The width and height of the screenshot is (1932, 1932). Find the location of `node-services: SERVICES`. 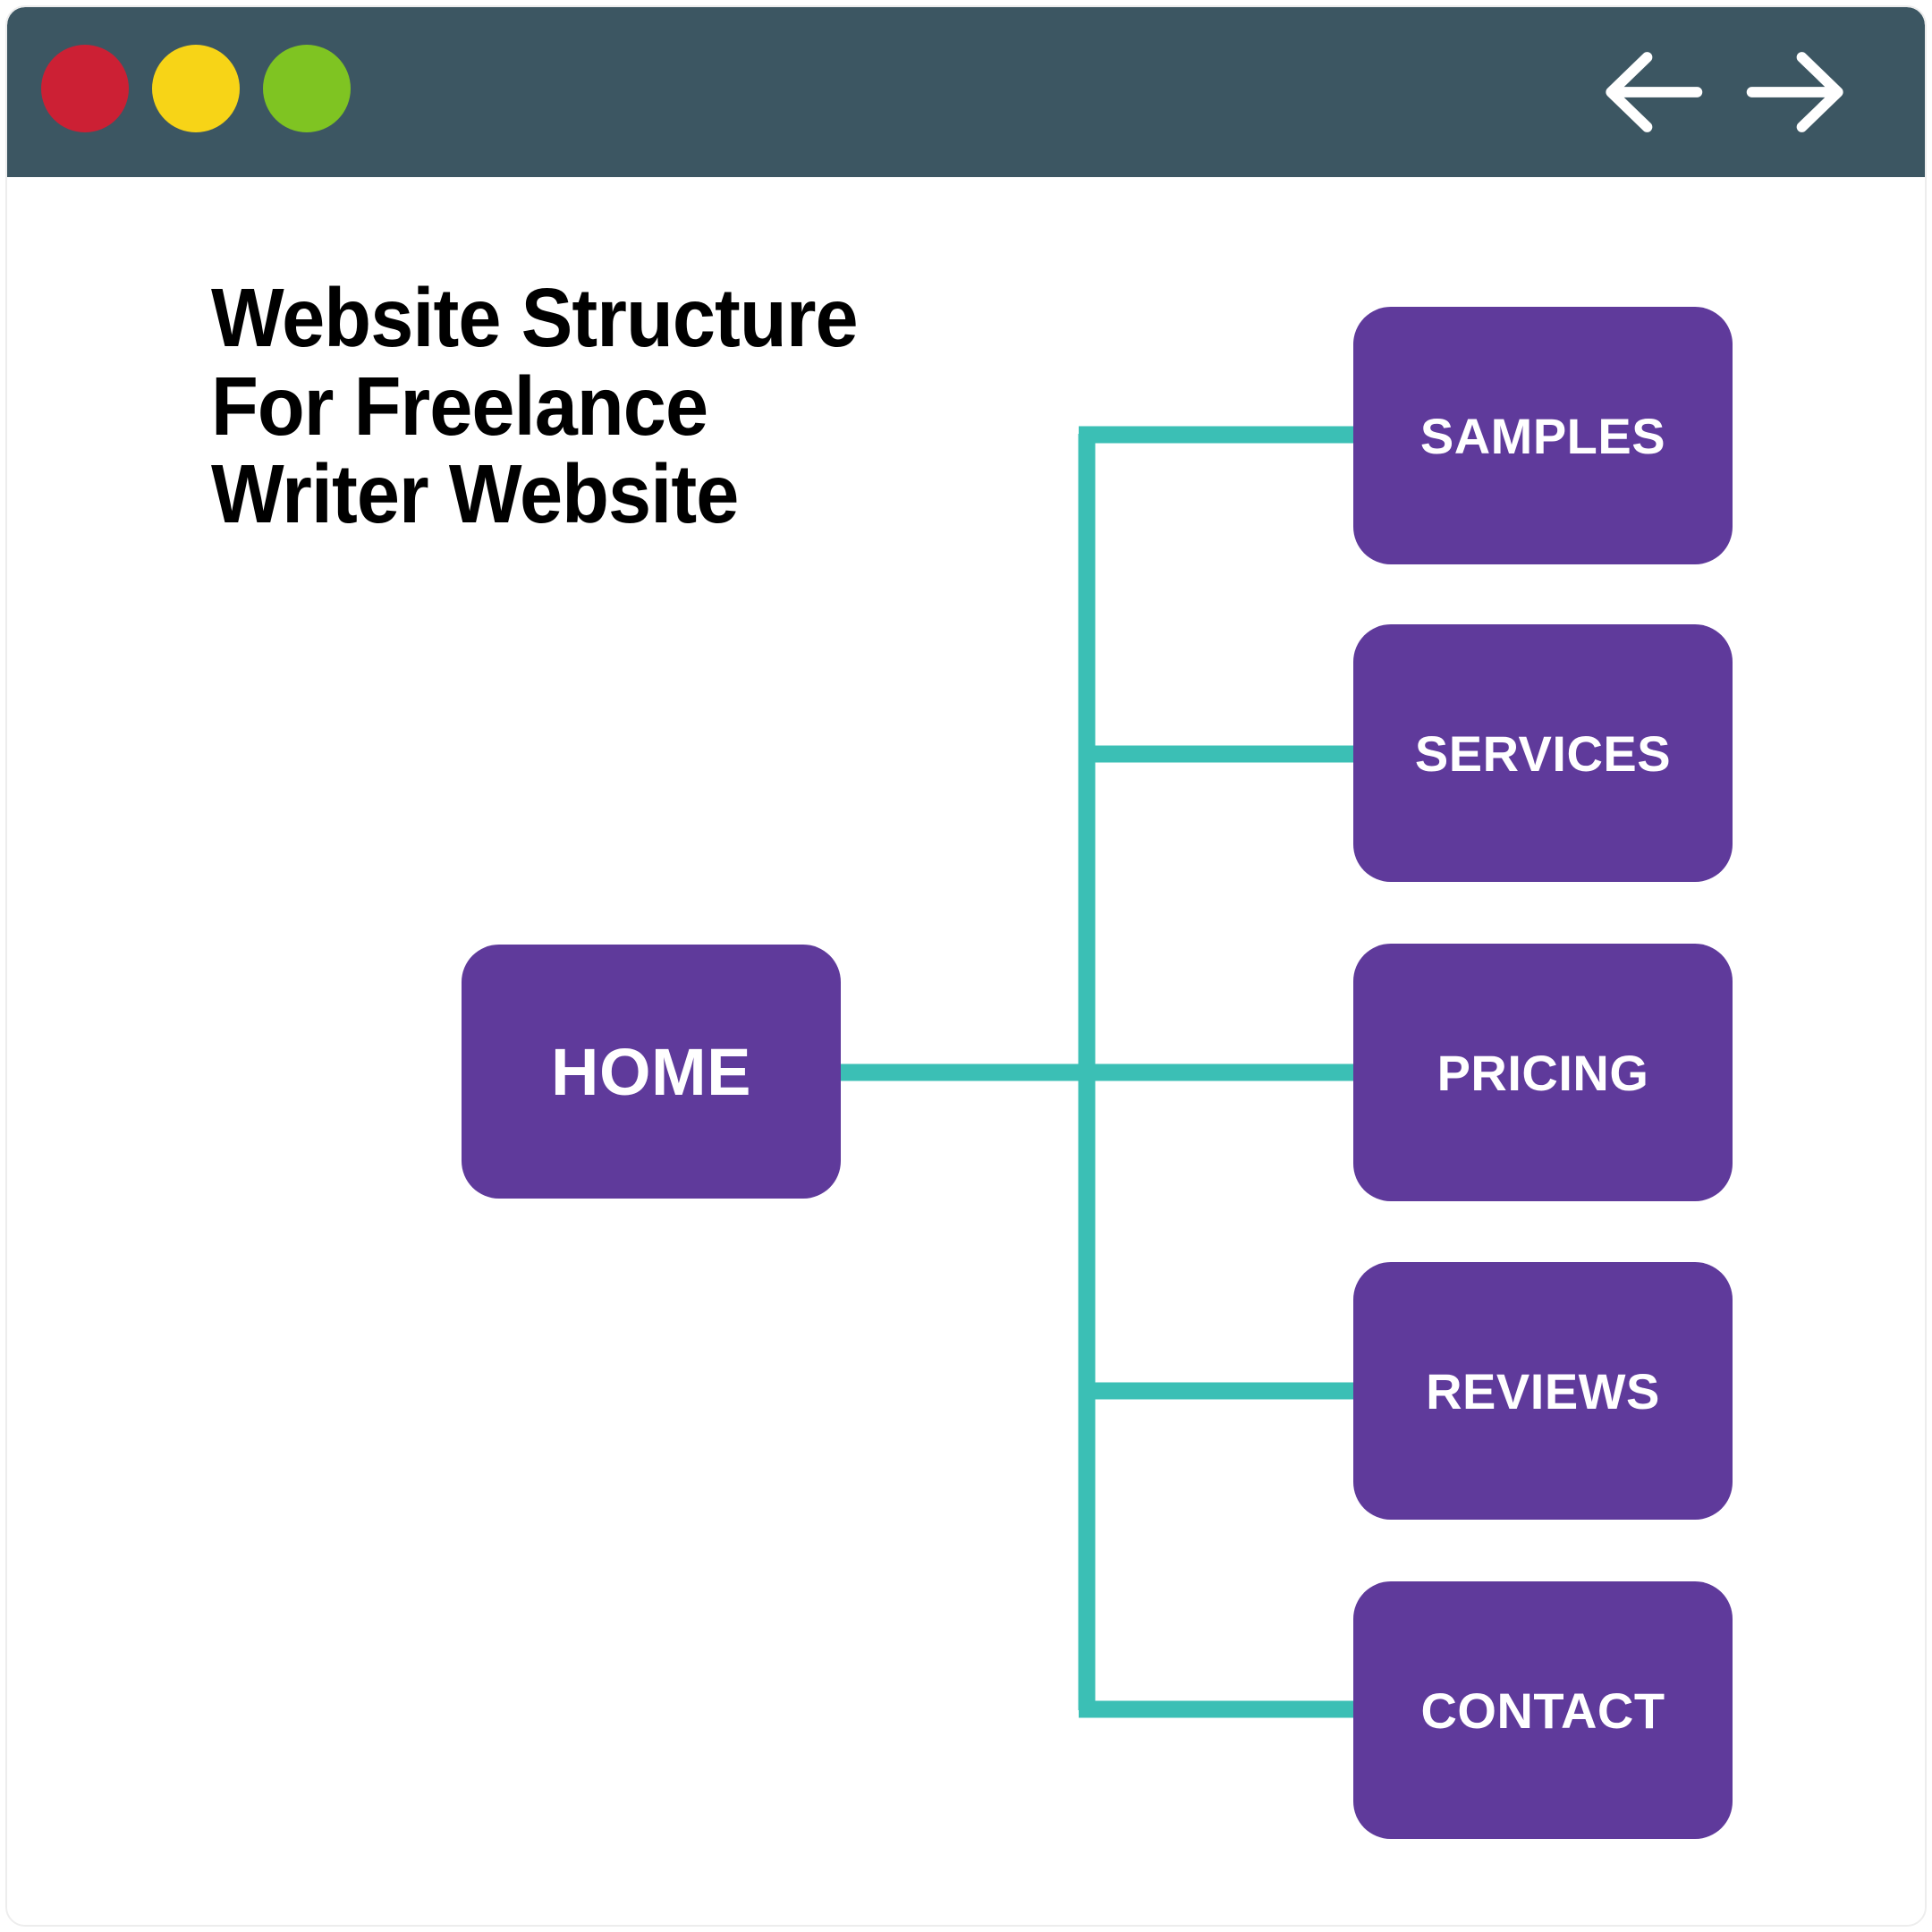

node-services: SERVICES is located at coordinates (1543, 753).